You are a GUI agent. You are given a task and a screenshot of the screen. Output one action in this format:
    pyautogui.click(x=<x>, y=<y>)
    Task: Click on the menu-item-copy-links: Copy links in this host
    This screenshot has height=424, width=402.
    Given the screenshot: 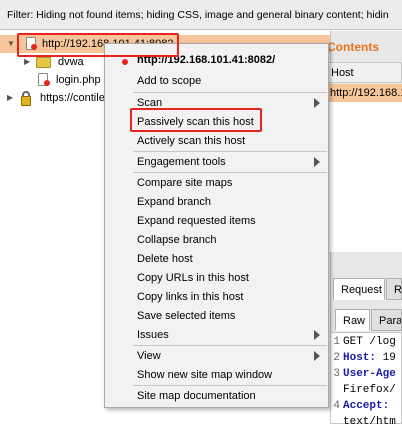 What is the action you would take?
    pyautogui.click(x=216, y=297)
    